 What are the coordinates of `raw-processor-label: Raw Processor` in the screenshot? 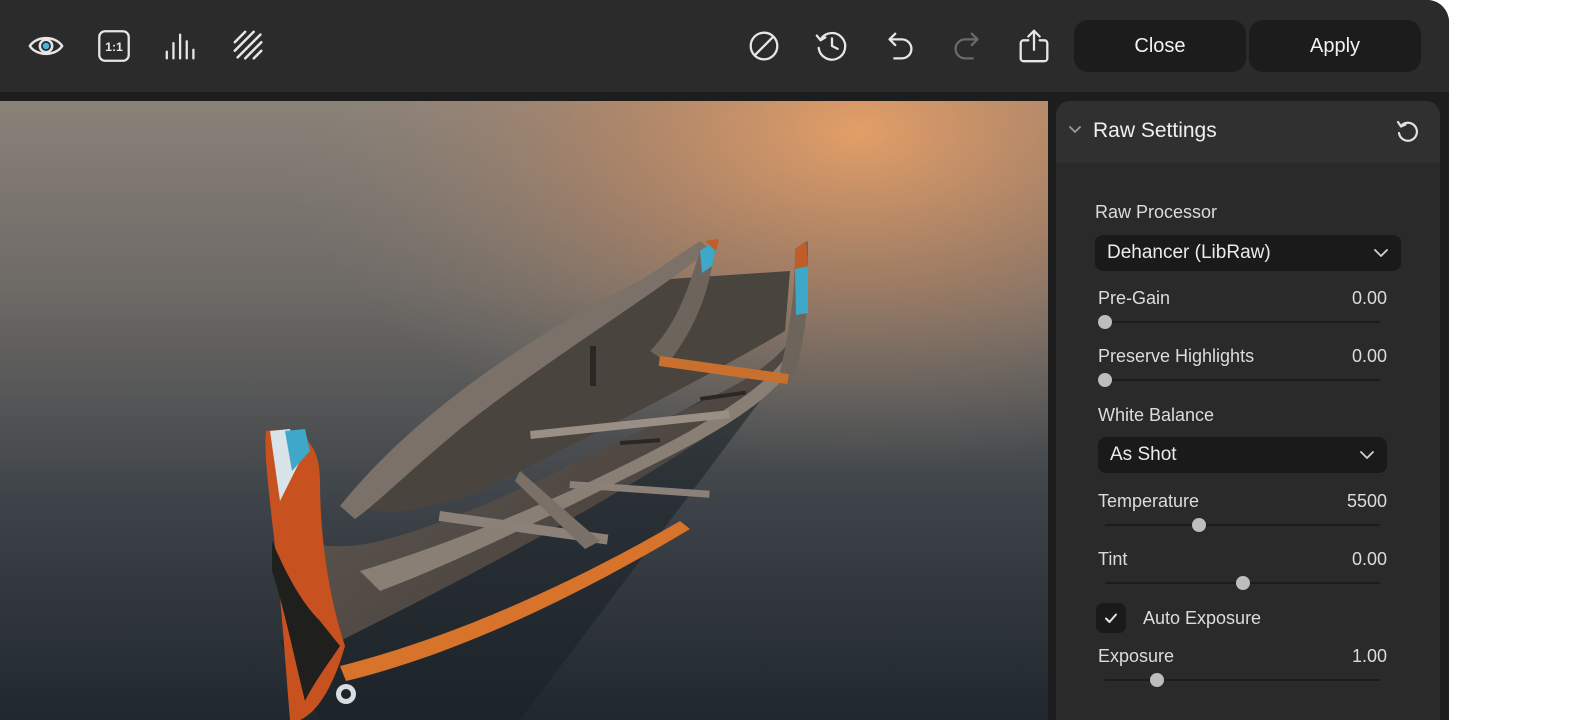 It's located at (1156, 212).